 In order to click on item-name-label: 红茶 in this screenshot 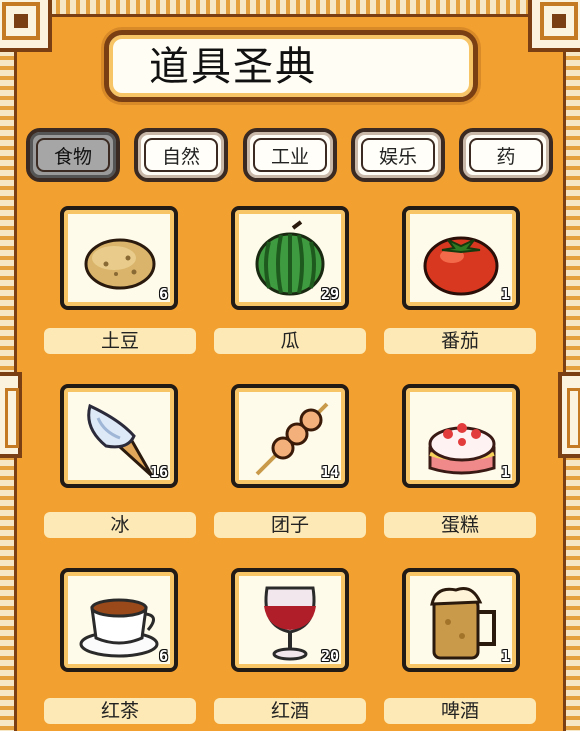, I will do `click(120, 711)`.